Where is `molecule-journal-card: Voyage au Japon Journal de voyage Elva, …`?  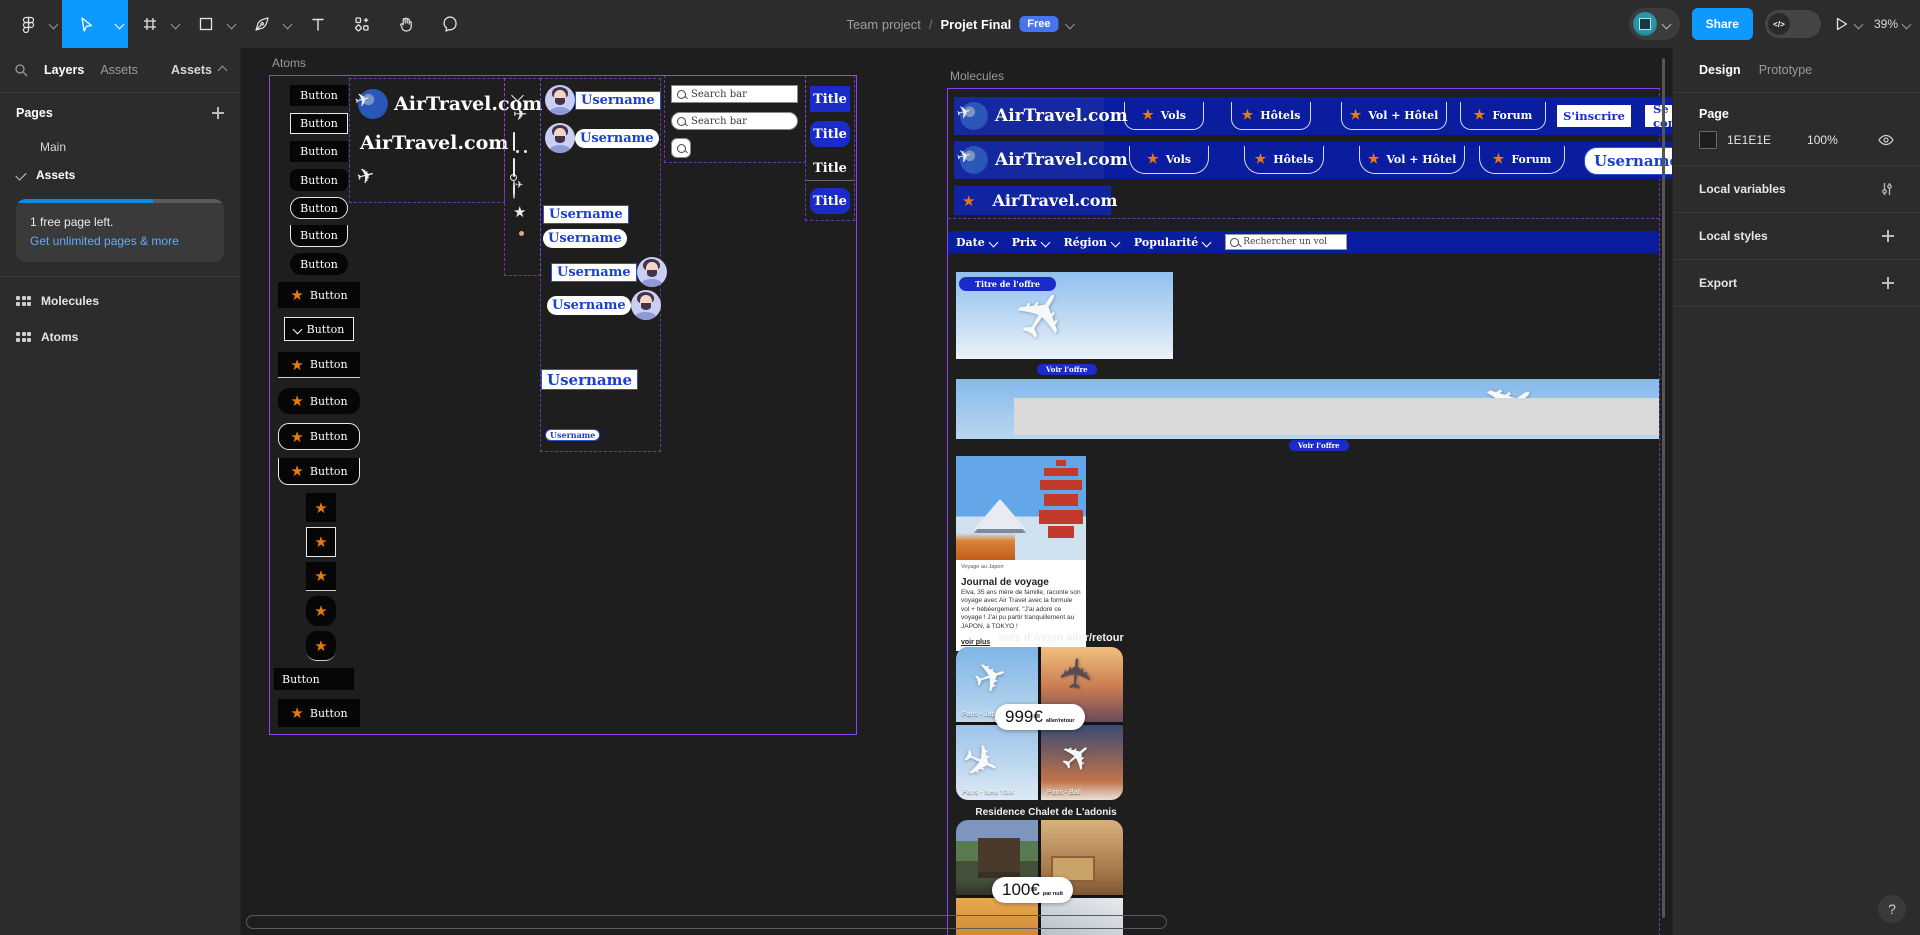 molecule-journal-card: Voyage au Japon Journal de voyage Elva, … is located at coordinates (1021, 554).